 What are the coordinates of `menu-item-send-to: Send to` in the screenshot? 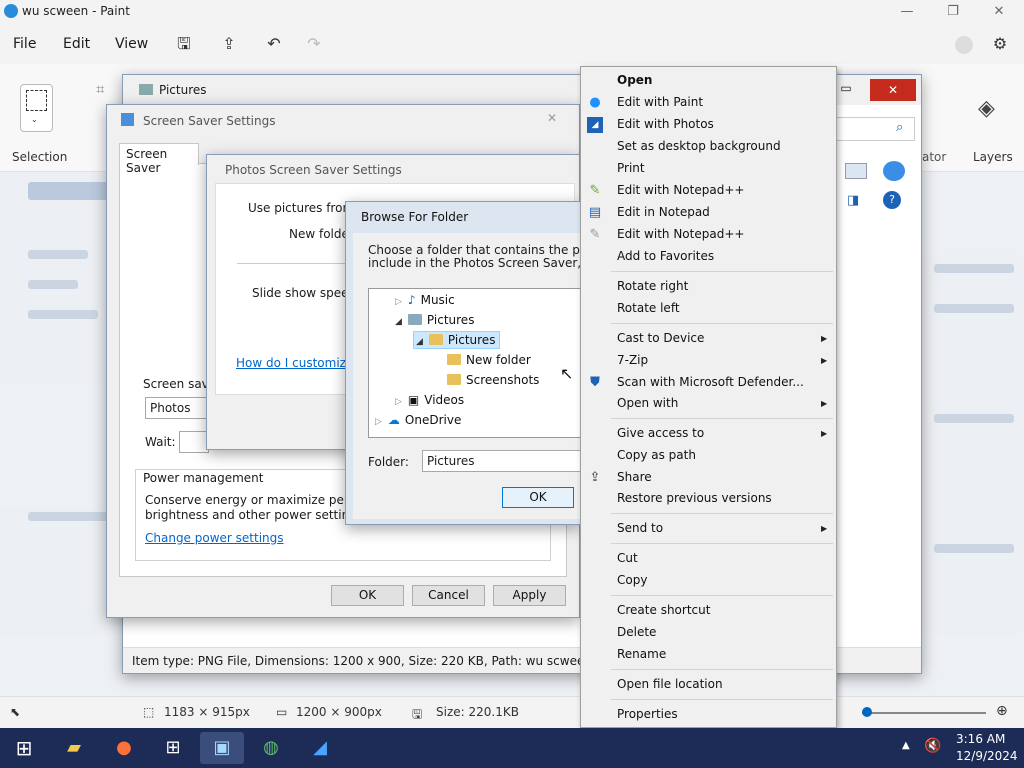 It's located at (640, 528).